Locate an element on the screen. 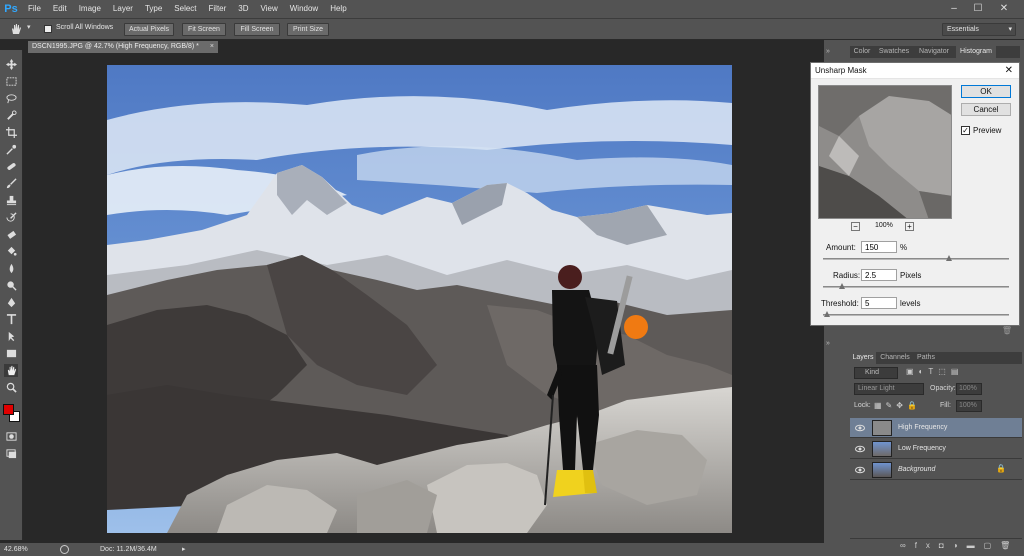 This screenshot has width=1024, height=556. radius-slider-thumb is located at coordinates (841, 286).